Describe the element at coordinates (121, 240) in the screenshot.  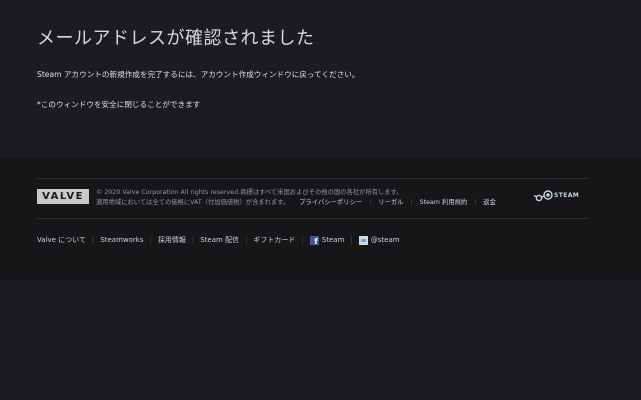
I see `steamworks-link: Steamworks` at that location.